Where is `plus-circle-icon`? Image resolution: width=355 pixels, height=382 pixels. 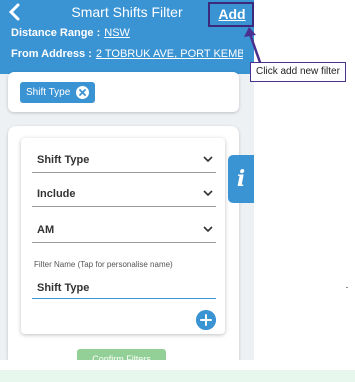 plus-circle-icon is located at coordinates (206, 320).